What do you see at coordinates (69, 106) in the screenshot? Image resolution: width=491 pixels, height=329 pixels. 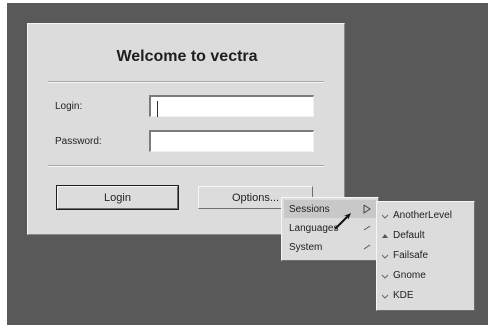 I see `login-label: Login:` at bounding box center [69, 106].